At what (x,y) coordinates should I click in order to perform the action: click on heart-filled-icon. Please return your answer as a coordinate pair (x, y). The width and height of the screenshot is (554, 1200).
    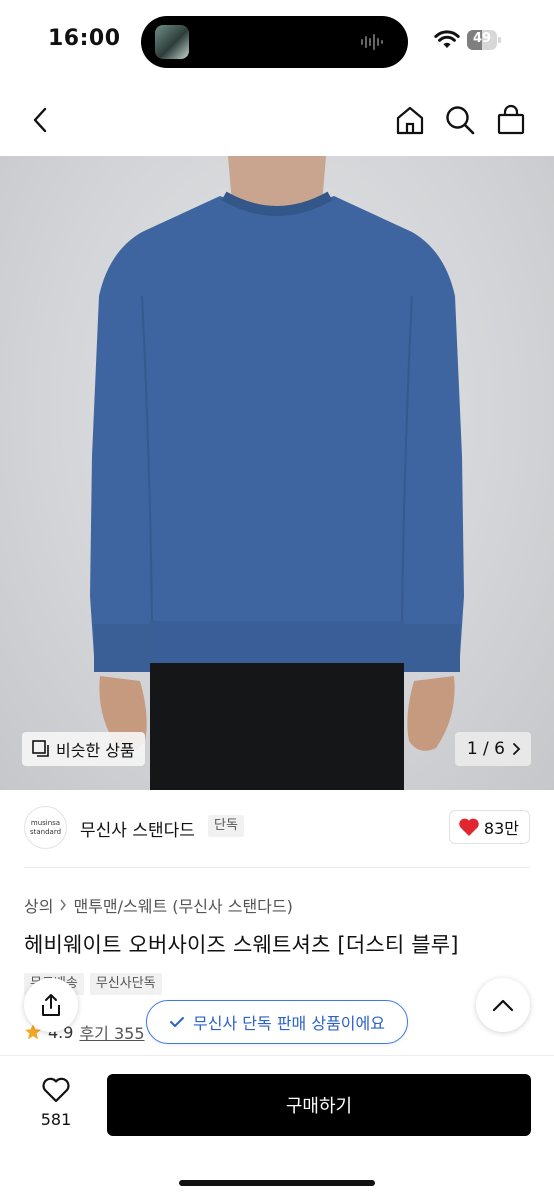
    Looking at the image, I should click on (469, 827).